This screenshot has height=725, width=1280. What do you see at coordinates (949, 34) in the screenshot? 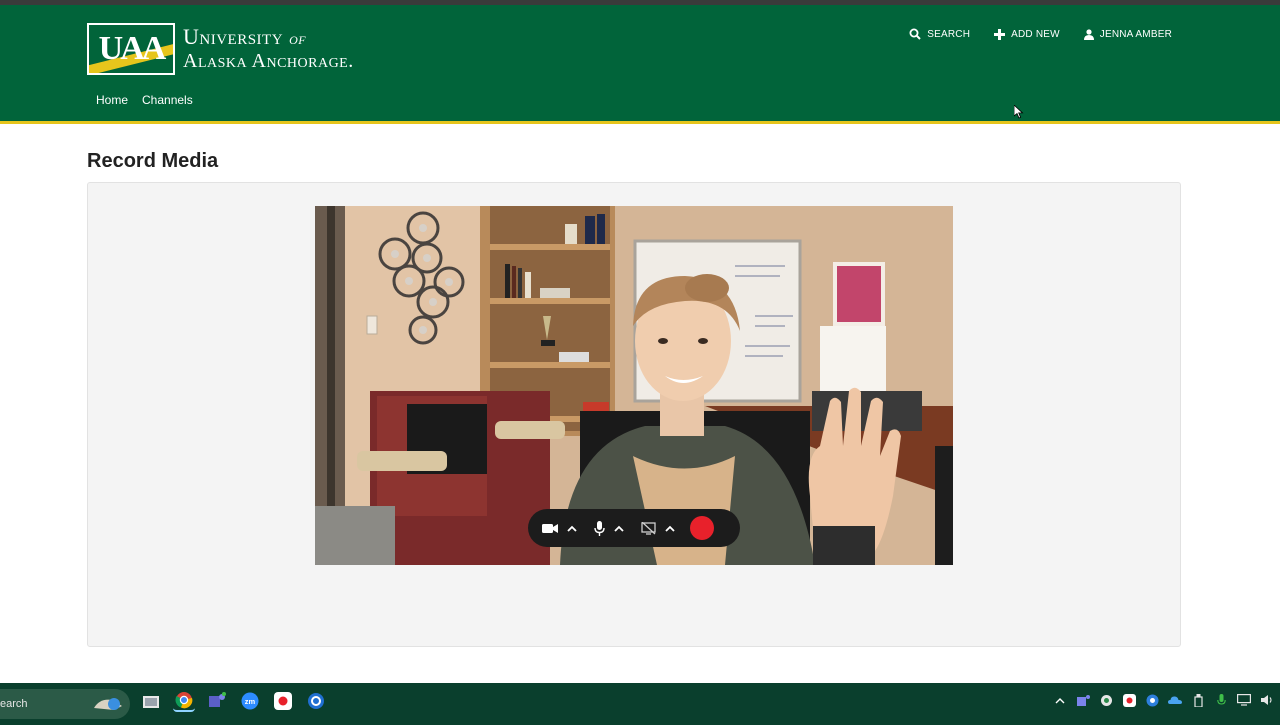
I see `search-label: SEARCH` at bounding box center [949, 34].